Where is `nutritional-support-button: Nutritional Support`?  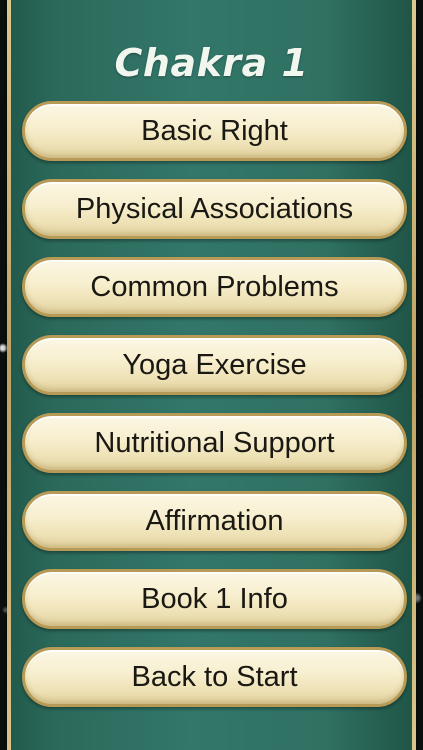
nutritional-support-button: Nutritional Support is located at coordinates (214, 443).